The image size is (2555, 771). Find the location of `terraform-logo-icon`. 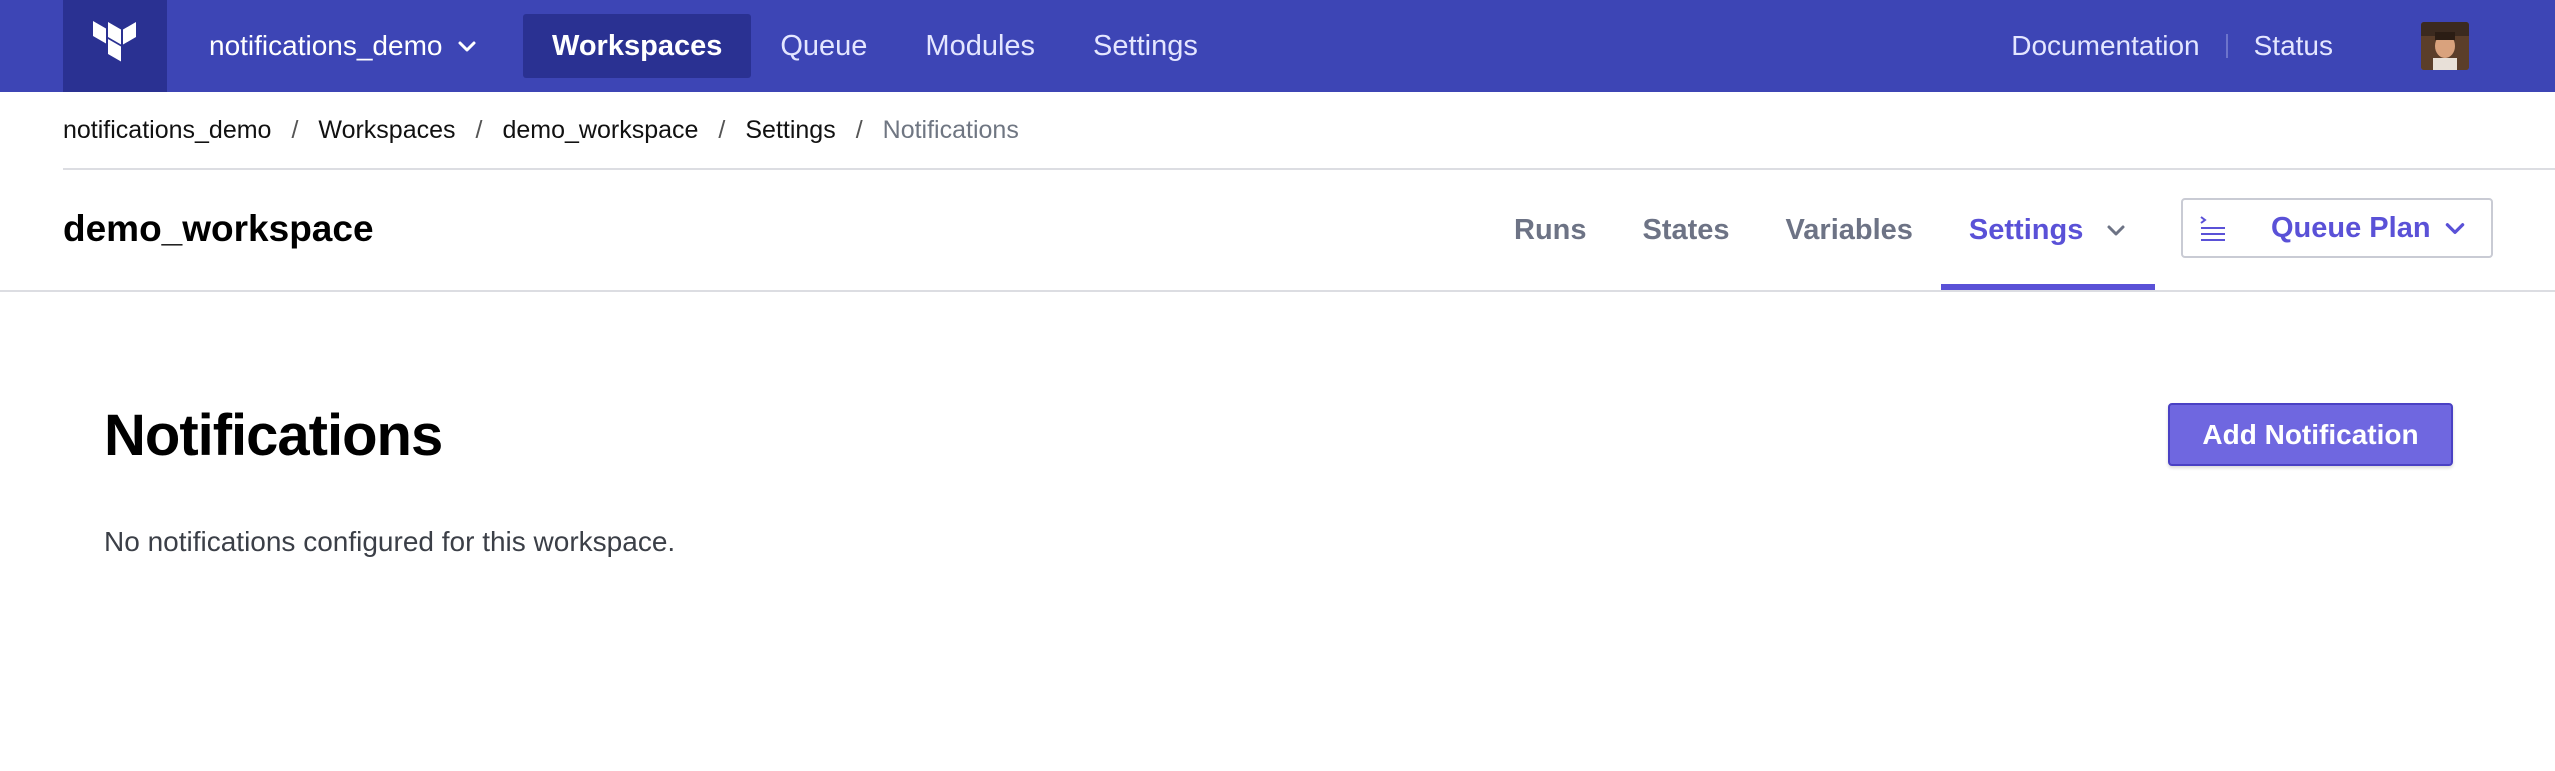

terraform-logo-icon is located at coordinates (115, 46).